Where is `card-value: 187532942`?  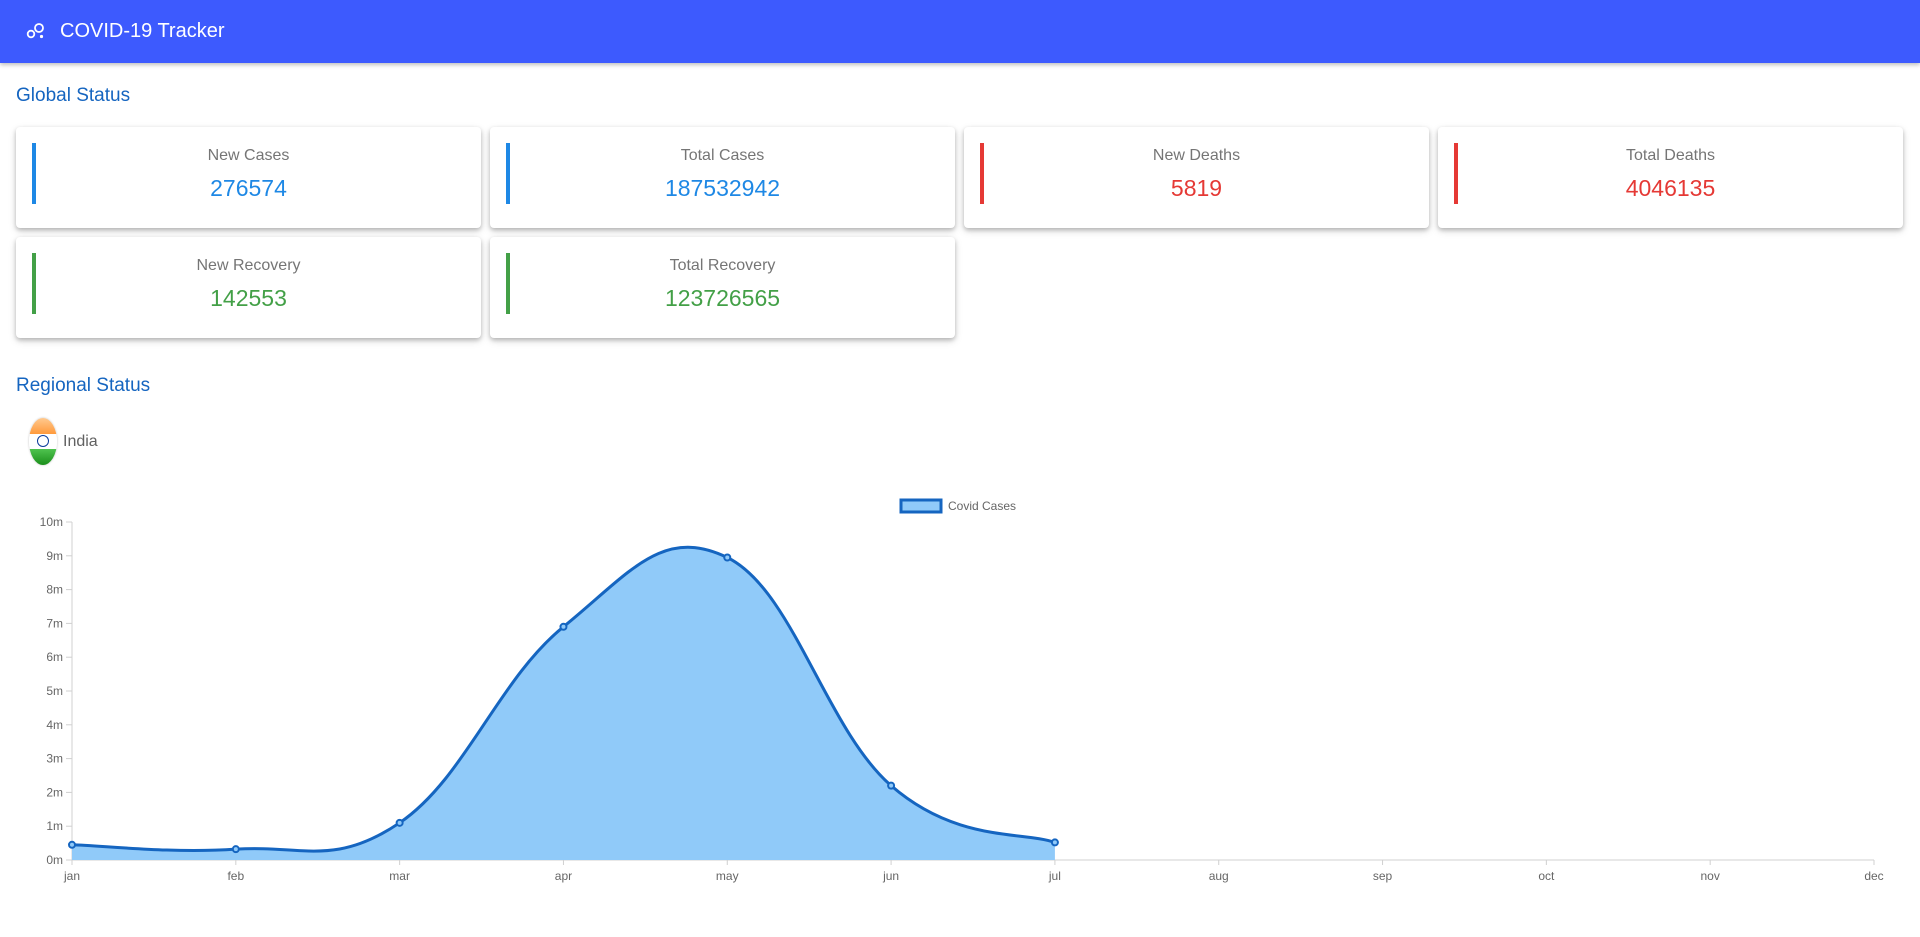
card-value: 187532942 is located at coordinates (722, 188).